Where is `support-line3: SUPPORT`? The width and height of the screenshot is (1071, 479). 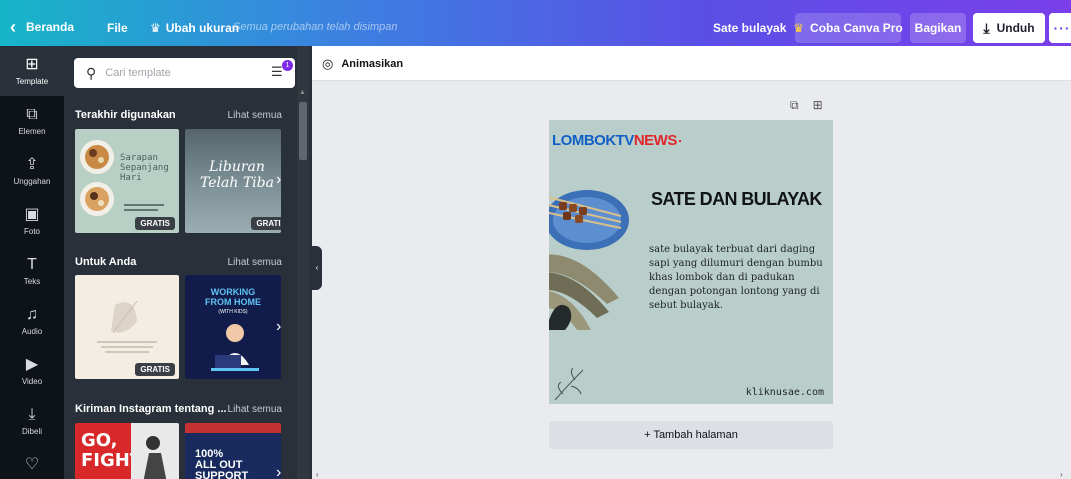
support-line3: SUPPORT is located at coordinates (222, 474).